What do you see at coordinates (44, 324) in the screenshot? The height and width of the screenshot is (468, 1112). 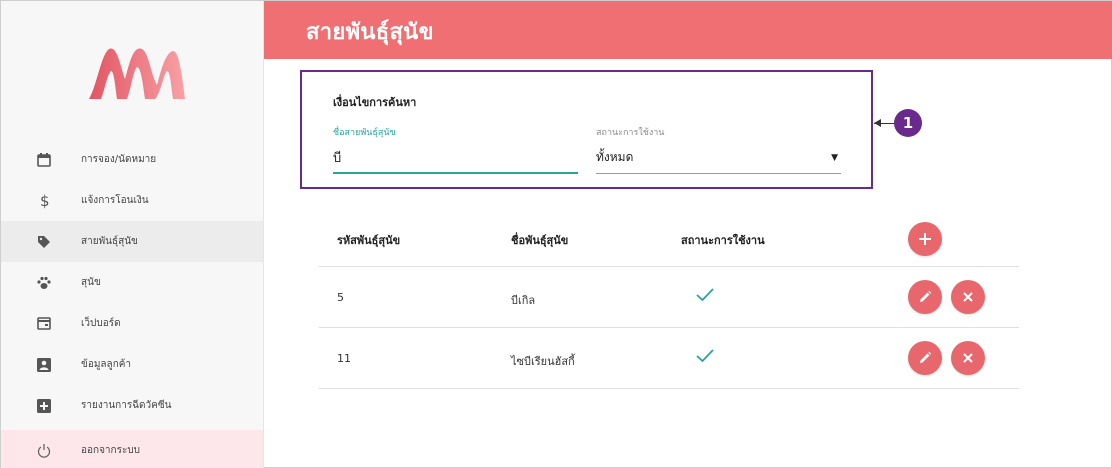 I see `webboard-icon` at bounding box center [44, 324].